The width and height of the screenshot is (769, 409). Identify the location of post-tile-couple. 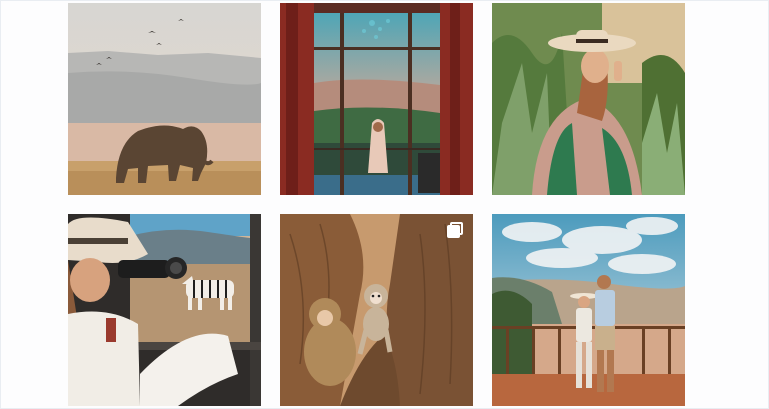
(588, 310).